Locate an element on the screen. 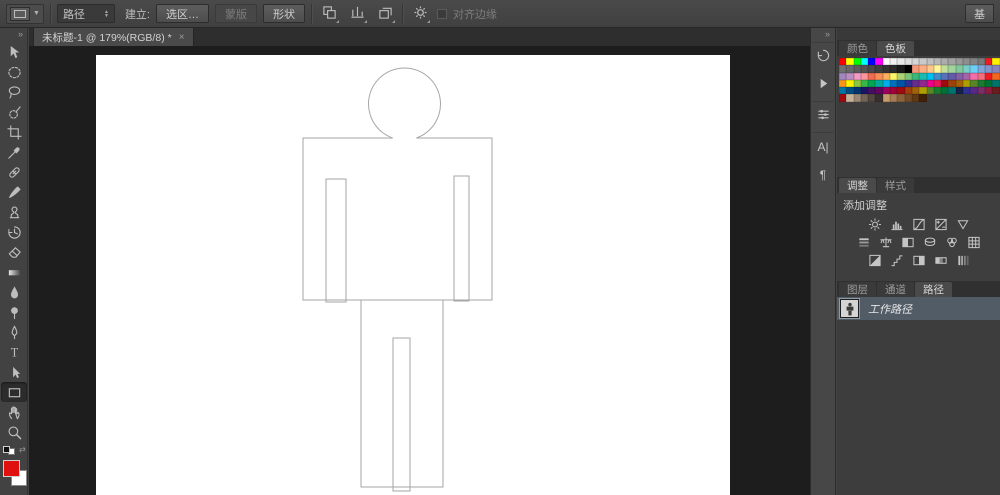 Image resolution: width=1000 pixels, height=495 pixels. tool-mode-select: 路径 ▲ ▼ is located at coordinates (85, 13).